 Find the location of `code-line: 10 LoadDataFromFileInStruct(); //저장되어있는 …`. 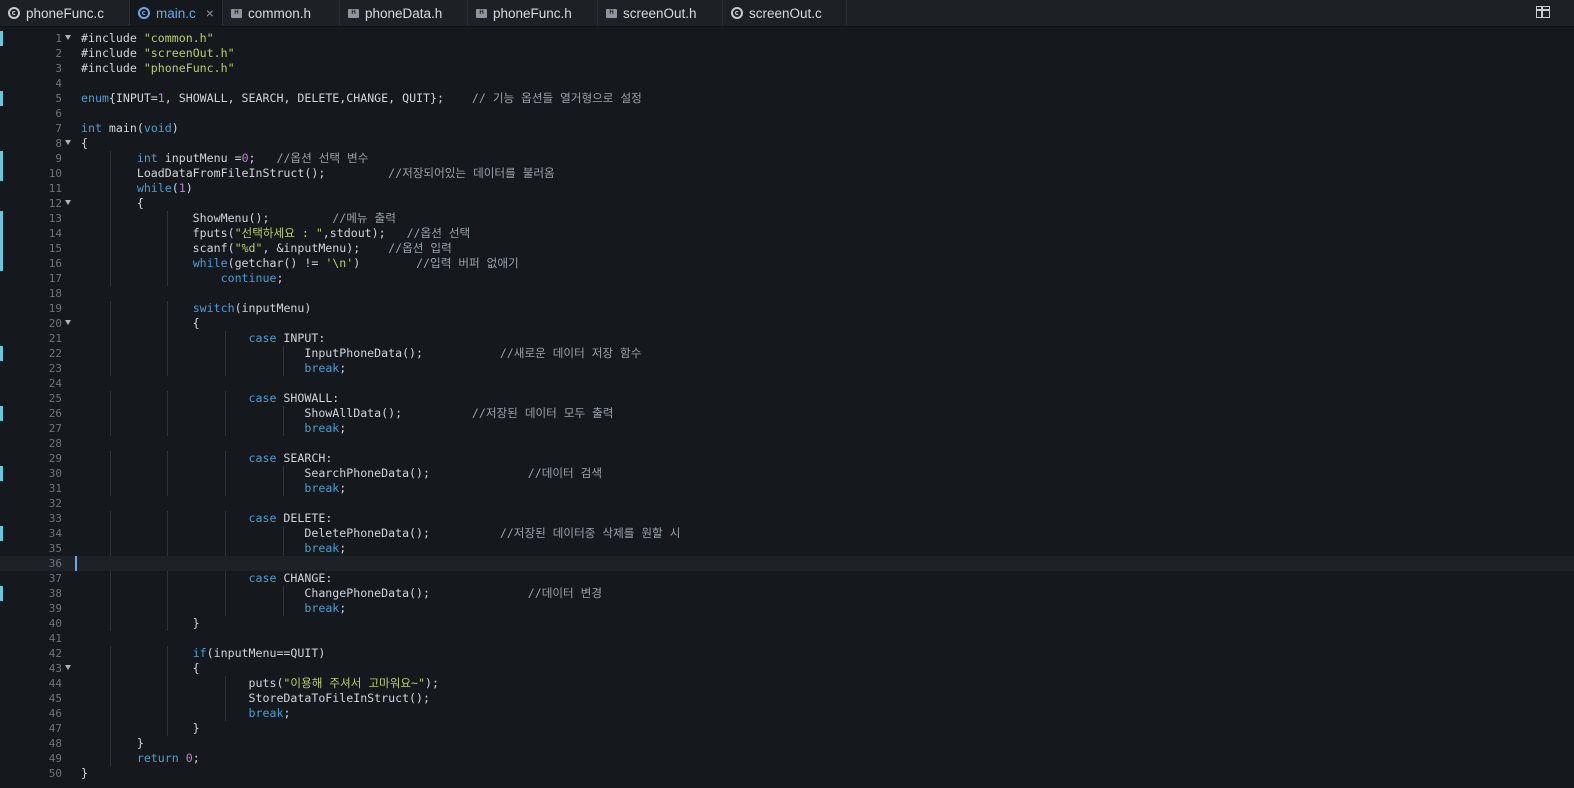

code-line: 10 LoadDataFromFileInStruct(); //저장되어있는 … is located at coordinates (787, 173).